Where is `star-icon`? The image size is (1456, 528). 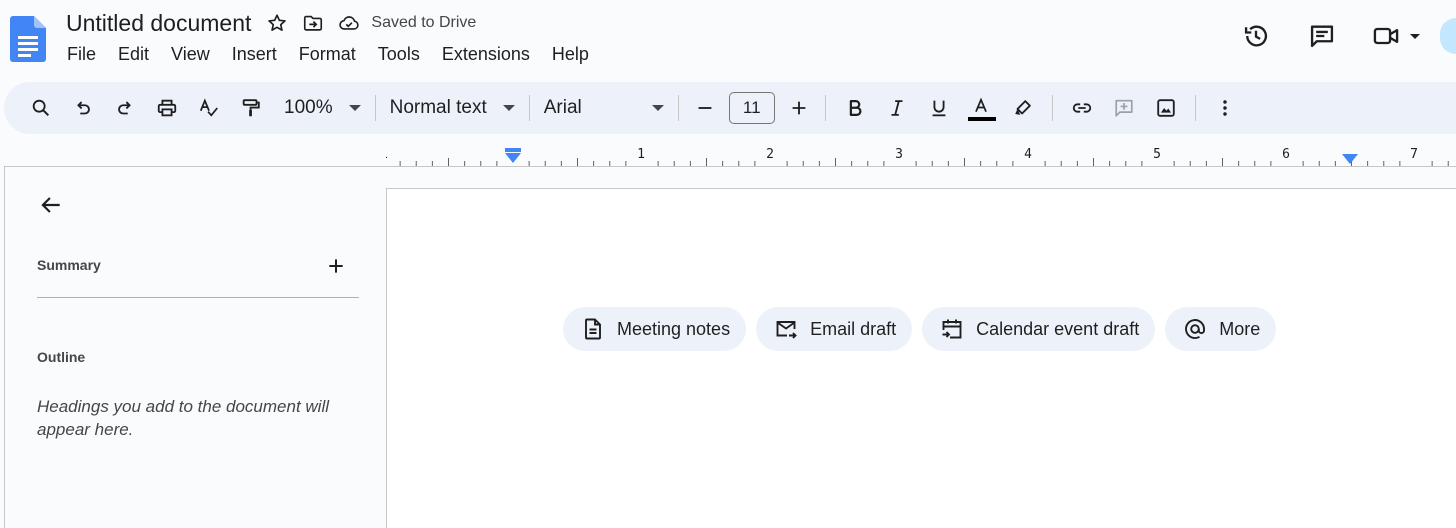 star-icon is located at coordinates (277, 23).